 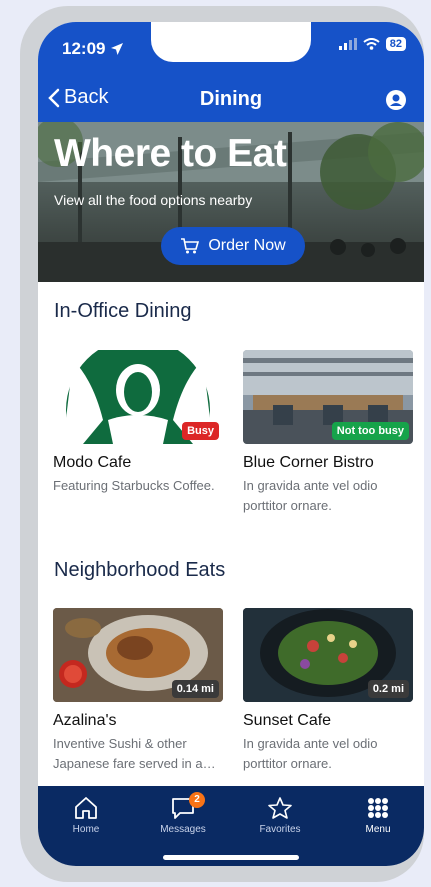 What do you see at coordinates (117, 49) in the screenshot?
I see `location-arrow-icon` at bounding box center [117, 49].